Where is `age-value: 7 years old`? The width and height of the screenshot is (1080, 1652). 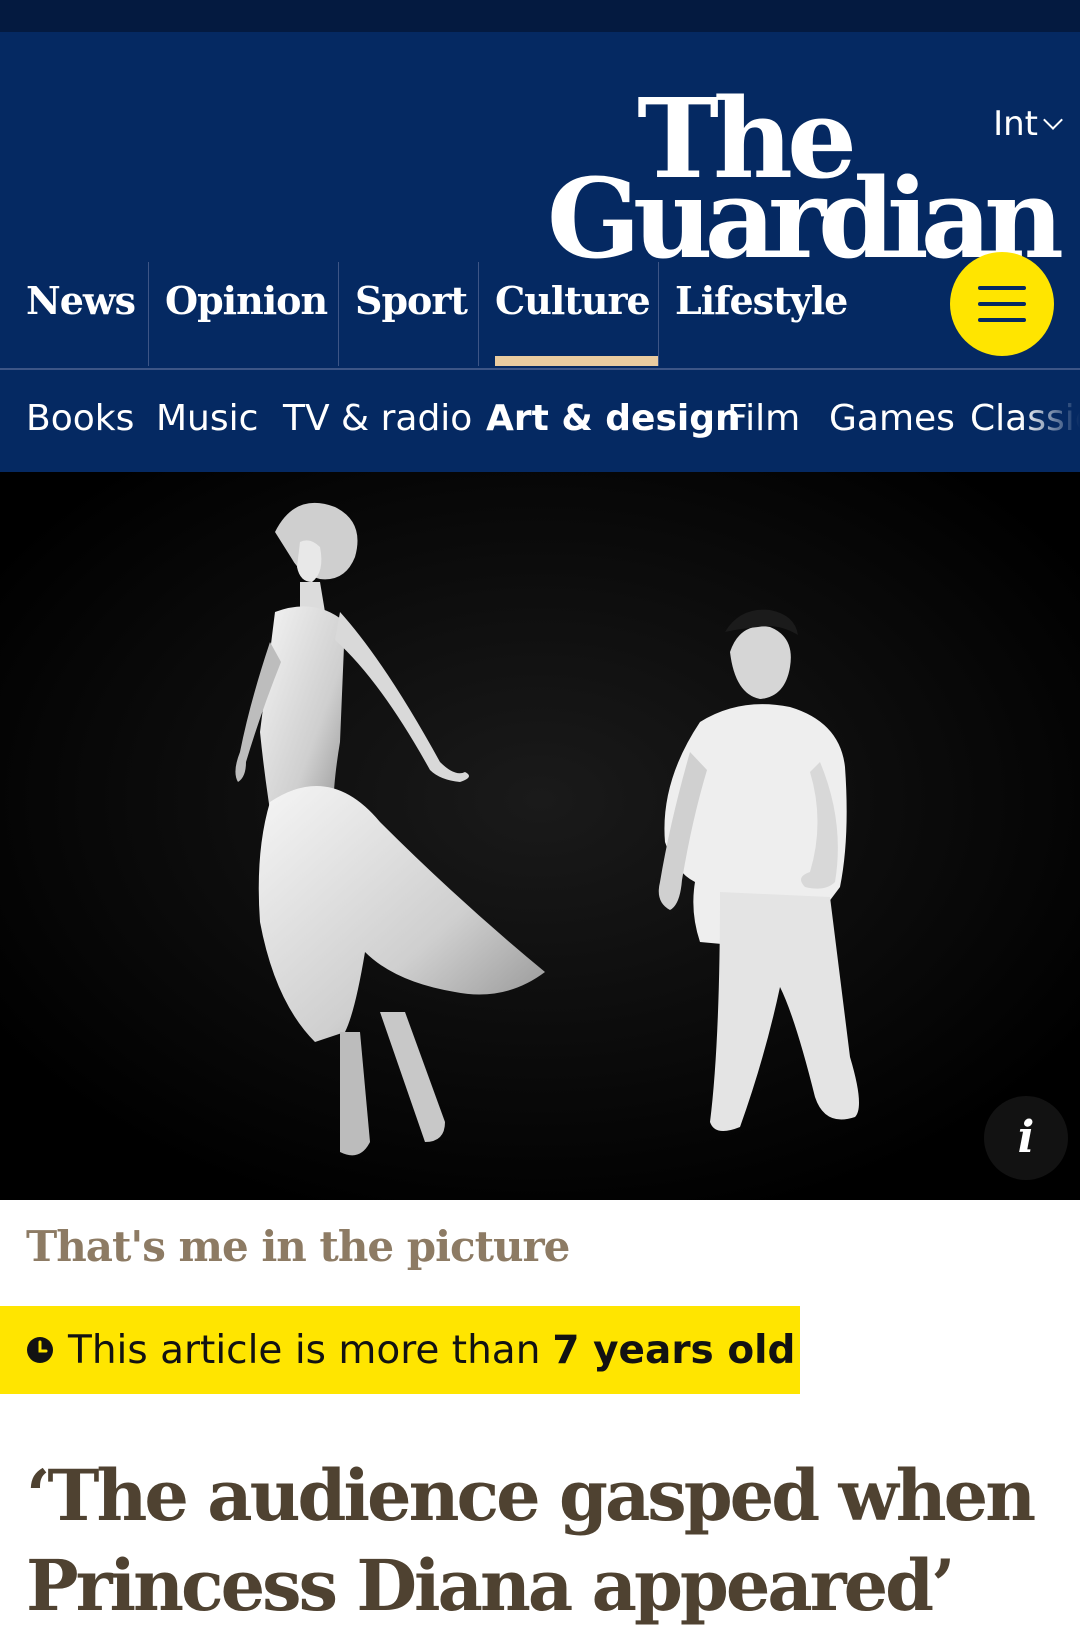
age-value: 7 years old is located at coordinates (674, 1350).